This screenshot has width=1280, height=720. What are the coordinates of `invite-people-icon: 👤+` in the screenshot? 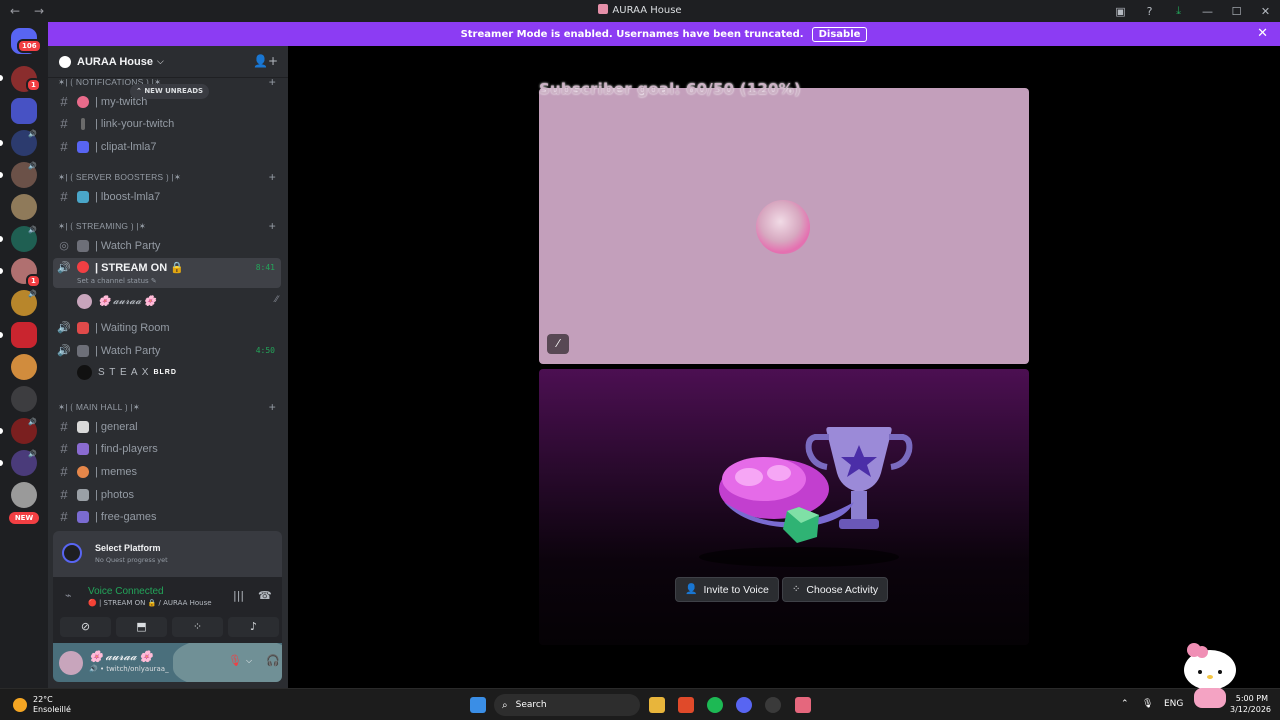 It's located at (265, 61).